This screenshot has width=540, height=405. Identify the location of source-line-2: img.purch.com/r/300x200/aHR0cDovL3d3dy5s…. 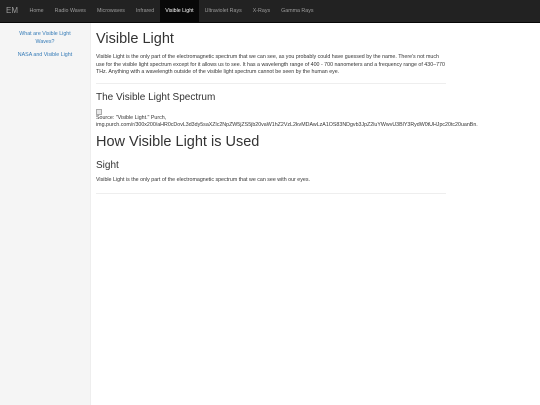
(287, 125).